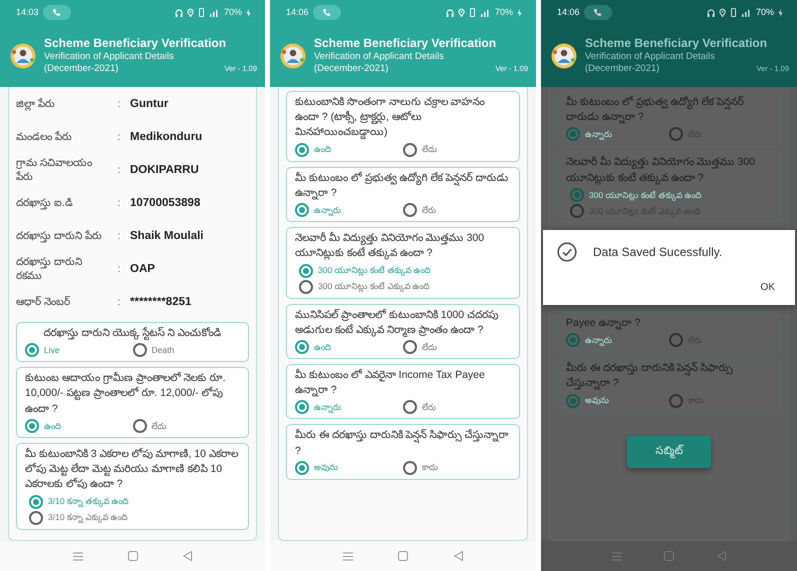  What do you see at coordinates (52, 350) in the screenshot?
I see `option-label: Live` at bounding box center [52, 350].